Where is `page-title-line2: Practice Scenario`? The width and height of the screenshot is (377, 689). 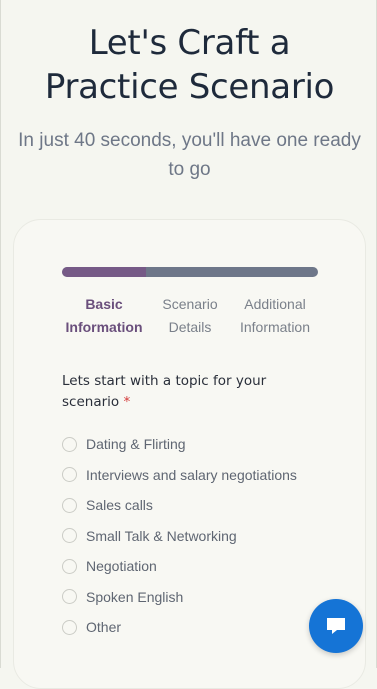
page-title-line2: Practice Scenario is located at coordinates (189, 87).